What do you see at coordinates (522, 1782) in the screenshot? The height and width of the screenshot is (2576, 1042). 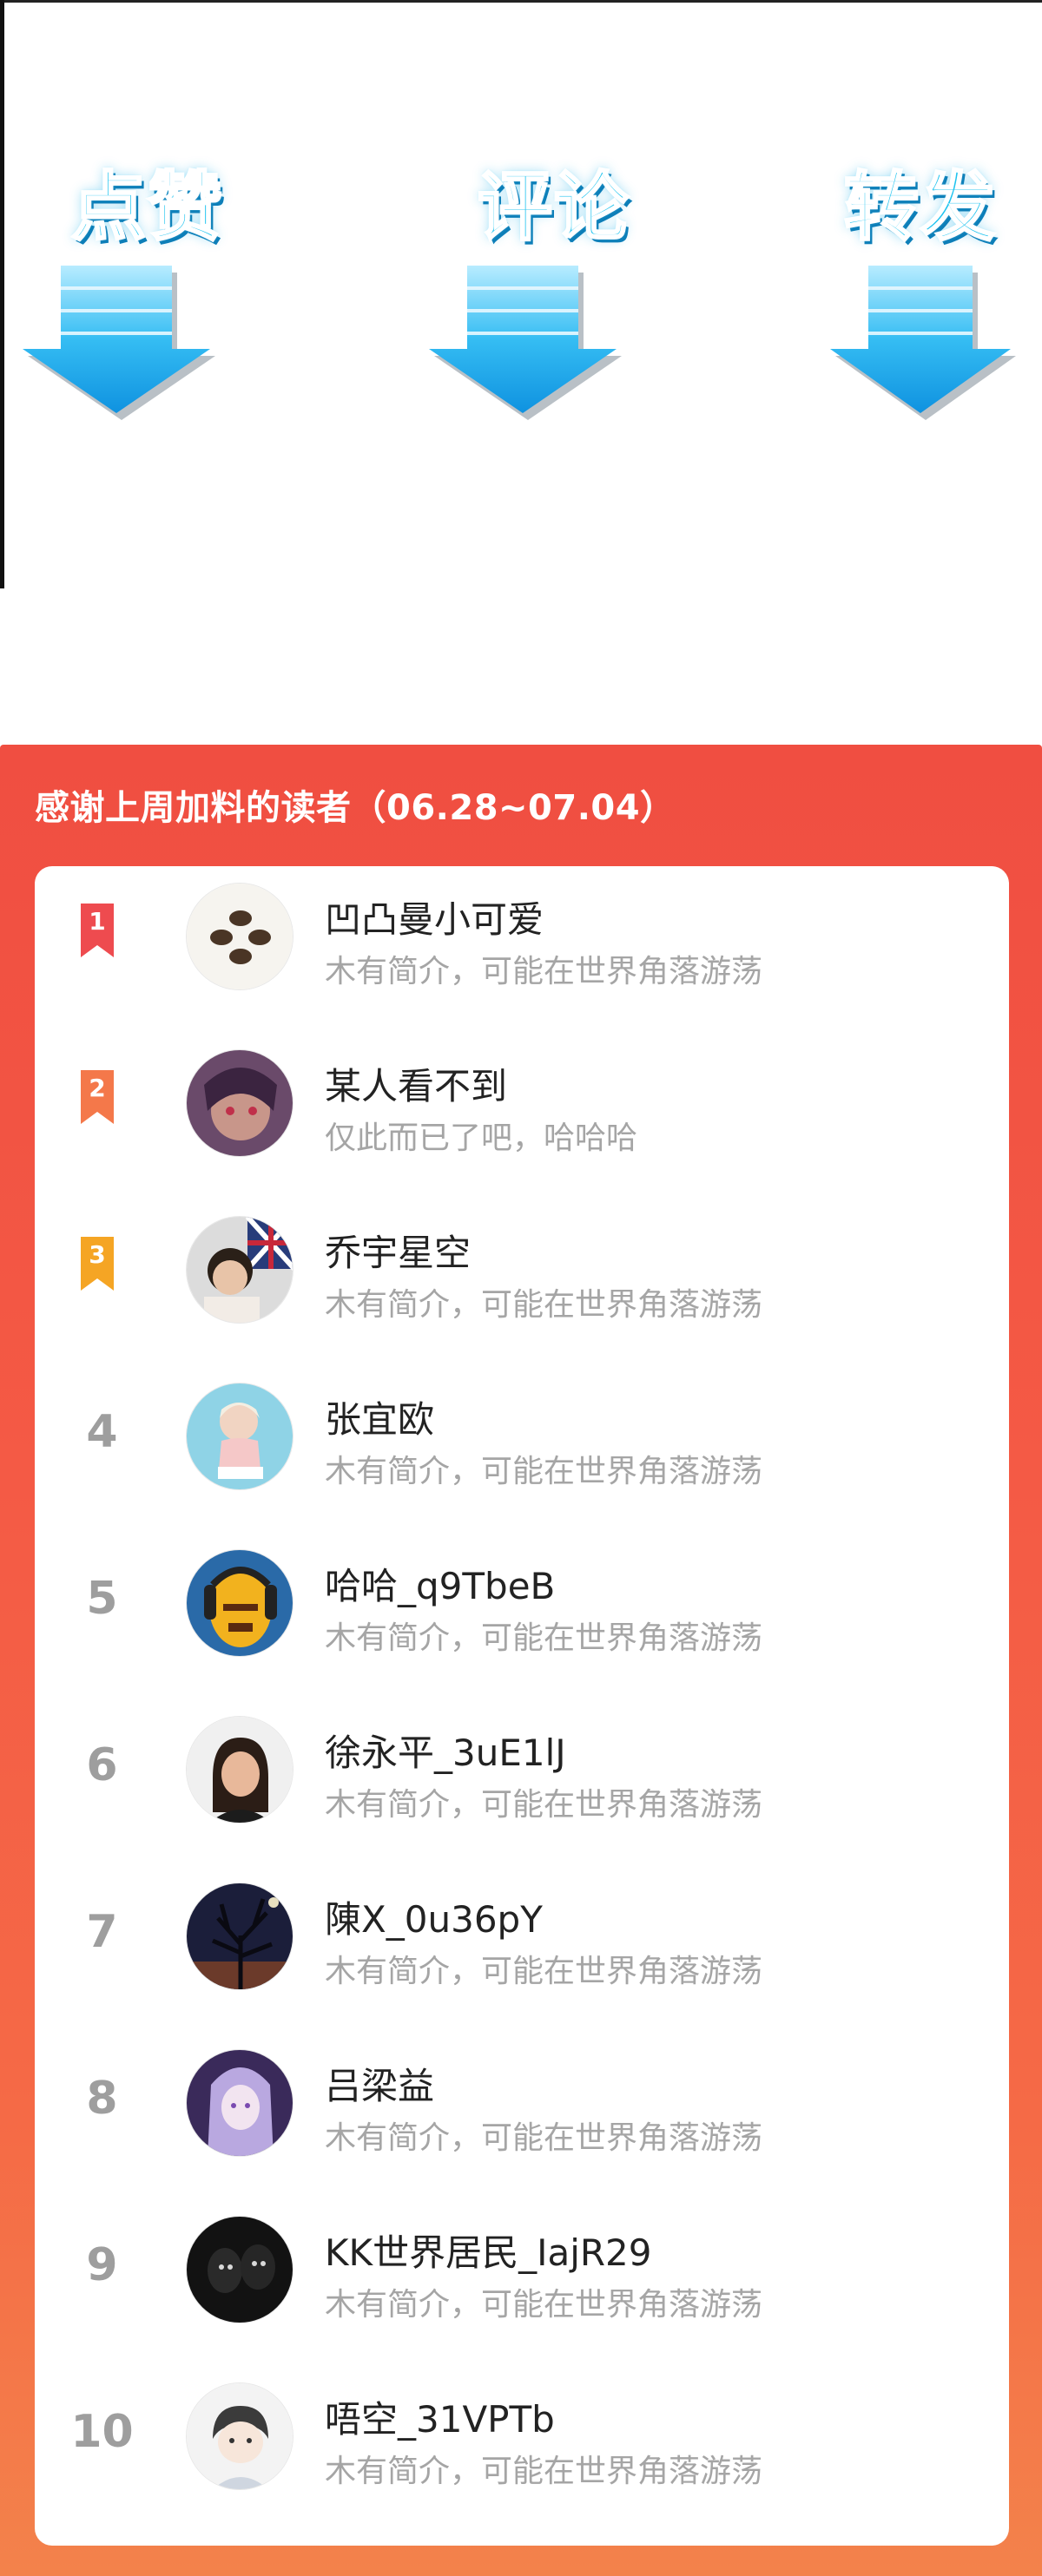 I see `reader-row-6: 6 徐永平_3uE1lJ 木有简介，可能在世界角落游荡` at bounding box center [522, 1782].